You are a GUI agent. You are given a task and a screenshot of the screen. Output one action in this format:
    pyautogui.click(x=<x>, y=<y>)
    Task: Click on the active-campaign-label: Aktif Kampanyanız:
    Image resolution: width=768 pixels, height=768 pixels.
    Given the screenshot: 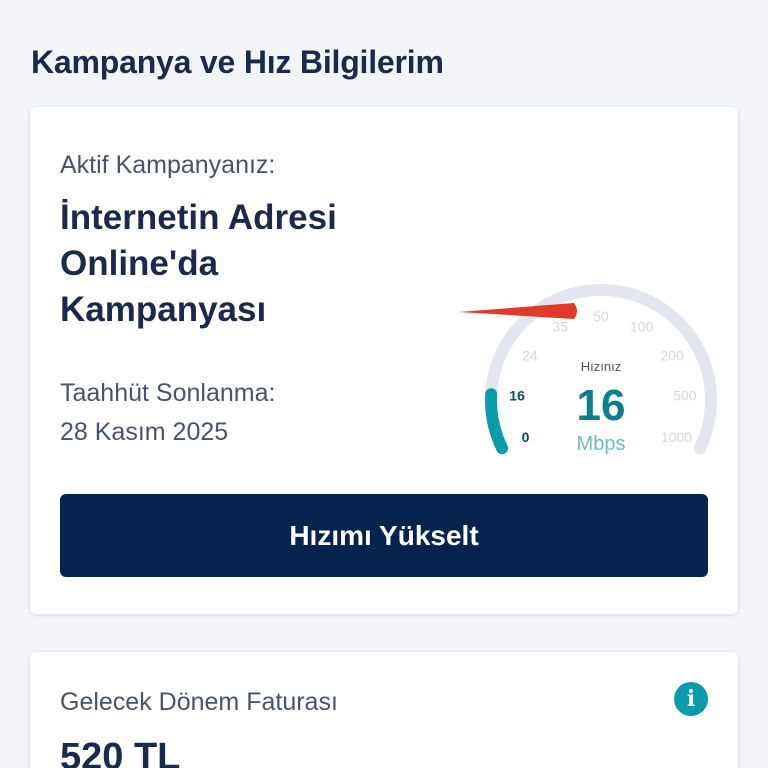 What is the action you would take?
    pyautogui.click(x=168, y=165)
    